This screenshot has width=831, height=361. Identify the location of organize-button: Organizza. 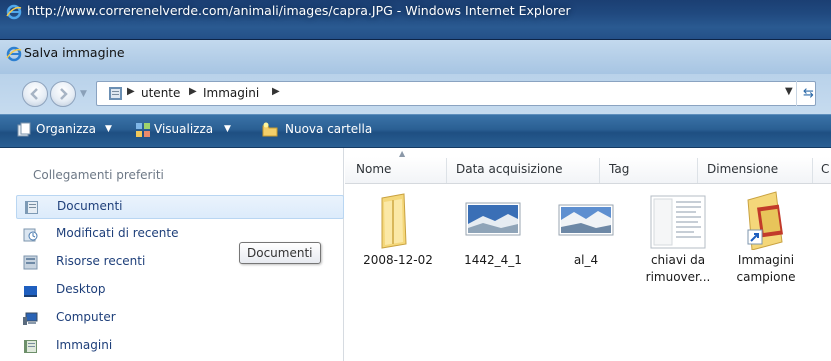
(66, 129).